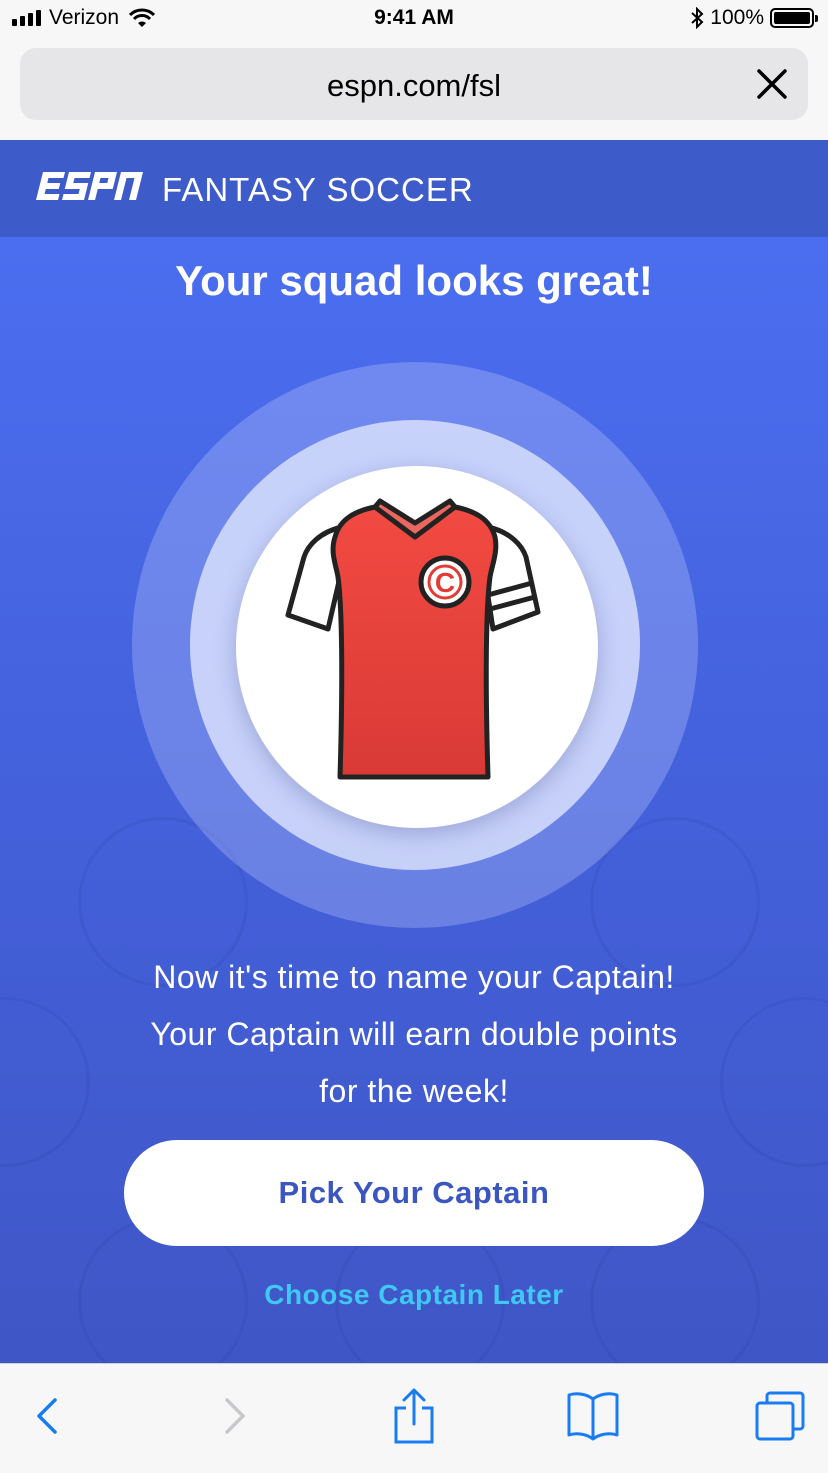  I want to click on share-icon, so click(414, 1416).